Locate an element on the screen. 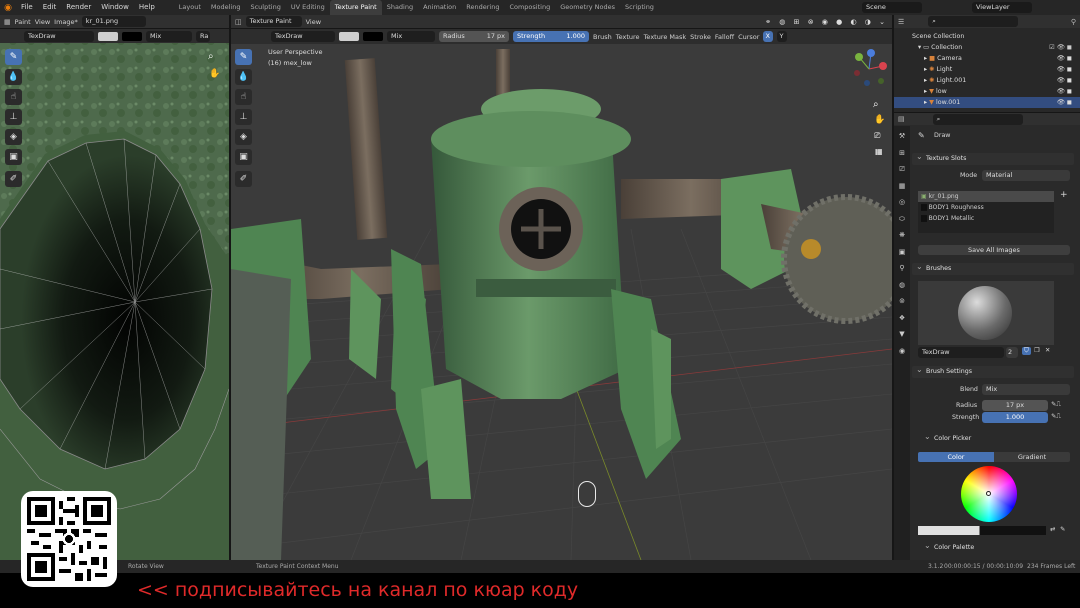  low-visibility-icon: 👁 ◼ is located at coordinates (1064, 91).